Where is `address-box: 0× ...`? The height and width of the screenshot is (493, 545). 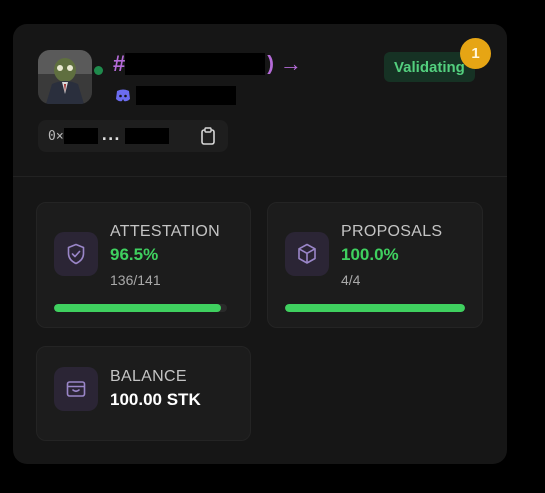
address-box: 0× ... is located at coordinates (133, 136).